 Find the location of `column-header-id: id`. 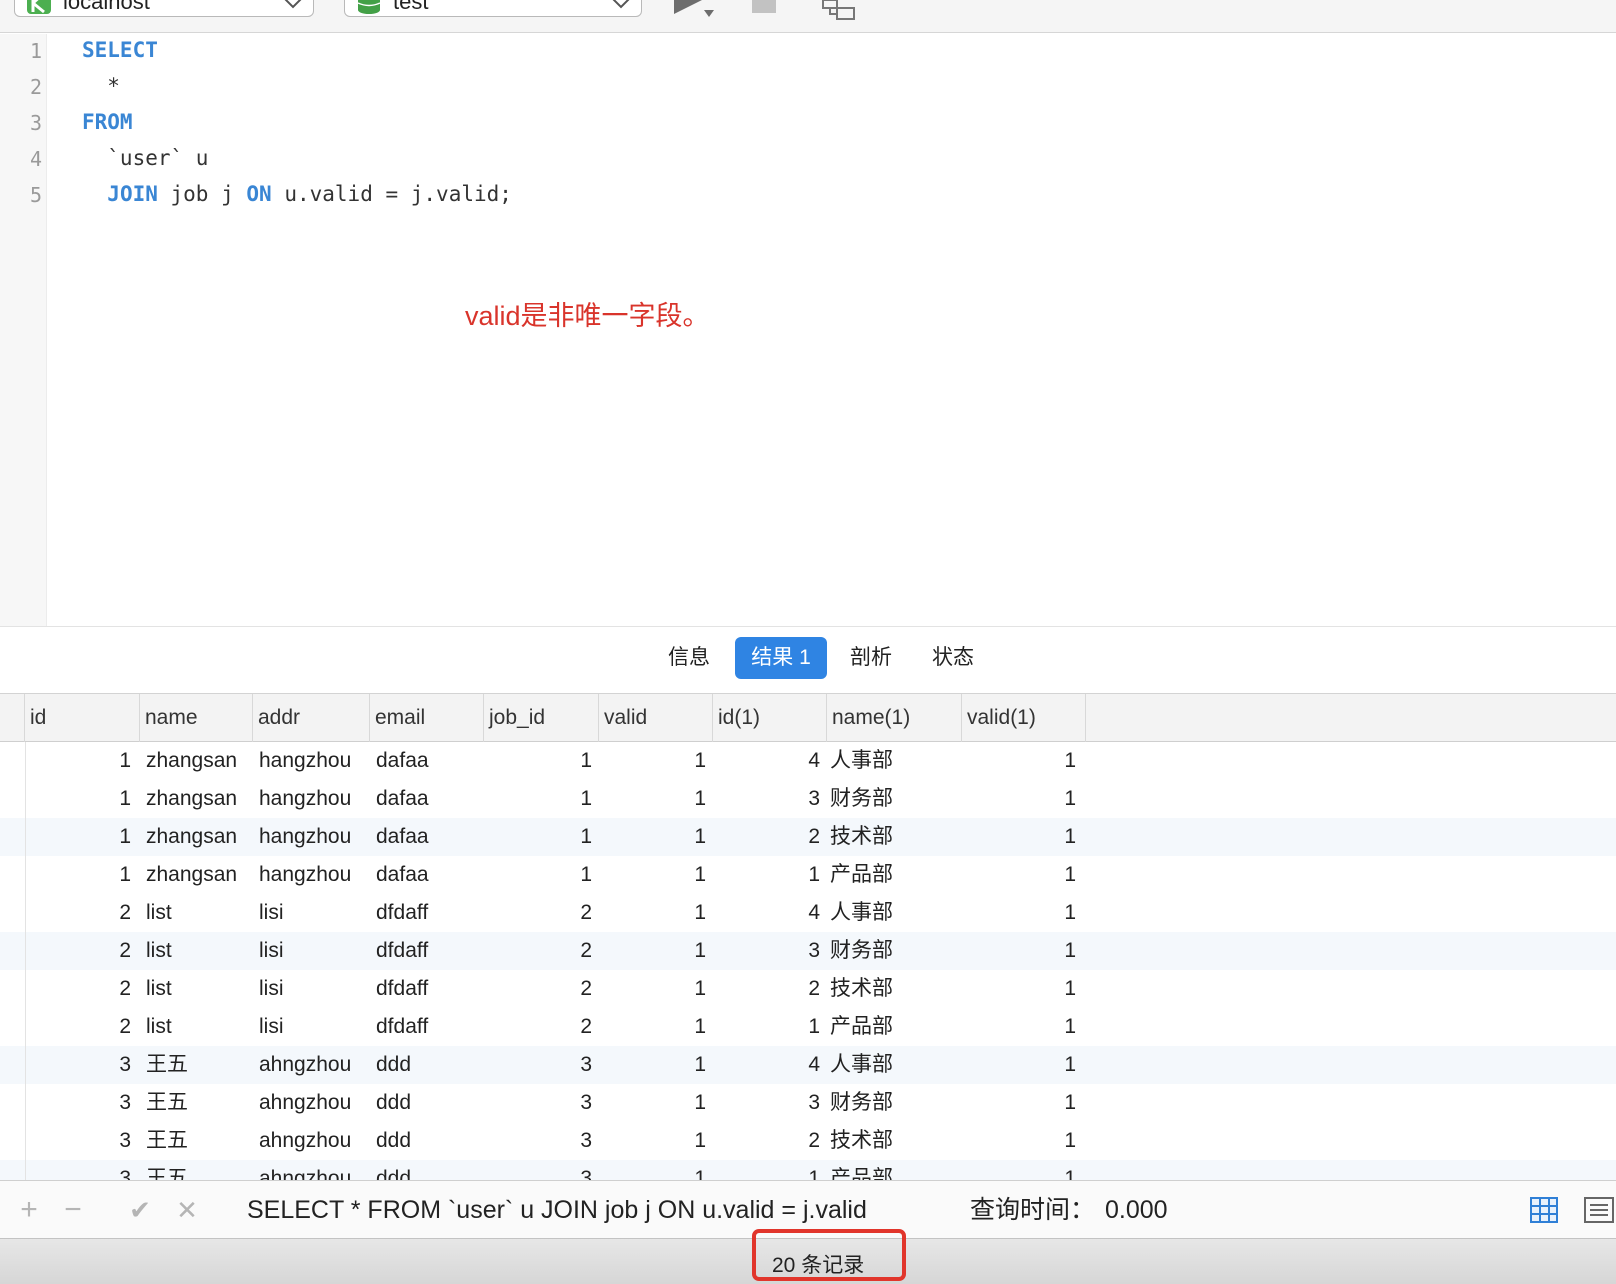

column-header-id: id is located at coordinates (81, 718).